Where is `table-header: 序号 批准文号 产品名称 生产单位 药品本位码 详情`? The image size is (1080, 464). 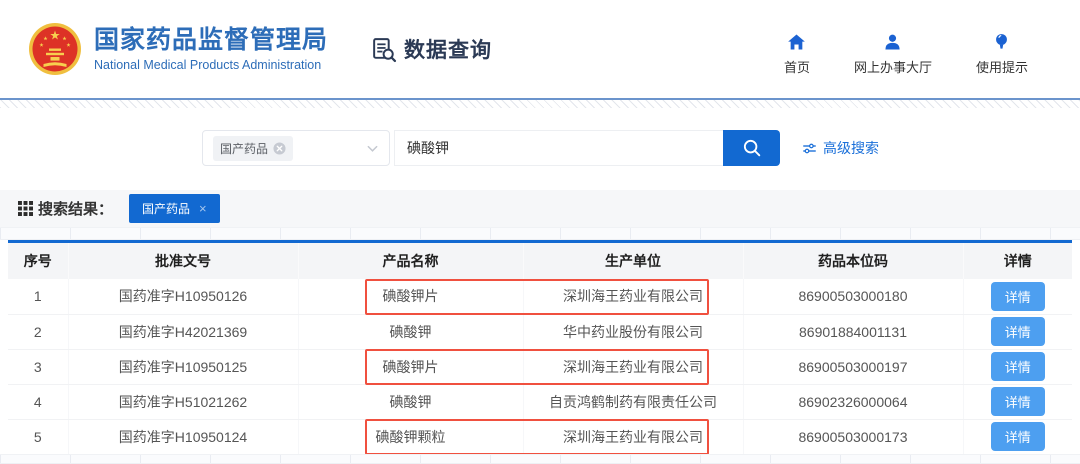 table-header: 序号 批准文号 产品名称 生产单位 药品本位码 详情 is located at coordinates (540, 261).